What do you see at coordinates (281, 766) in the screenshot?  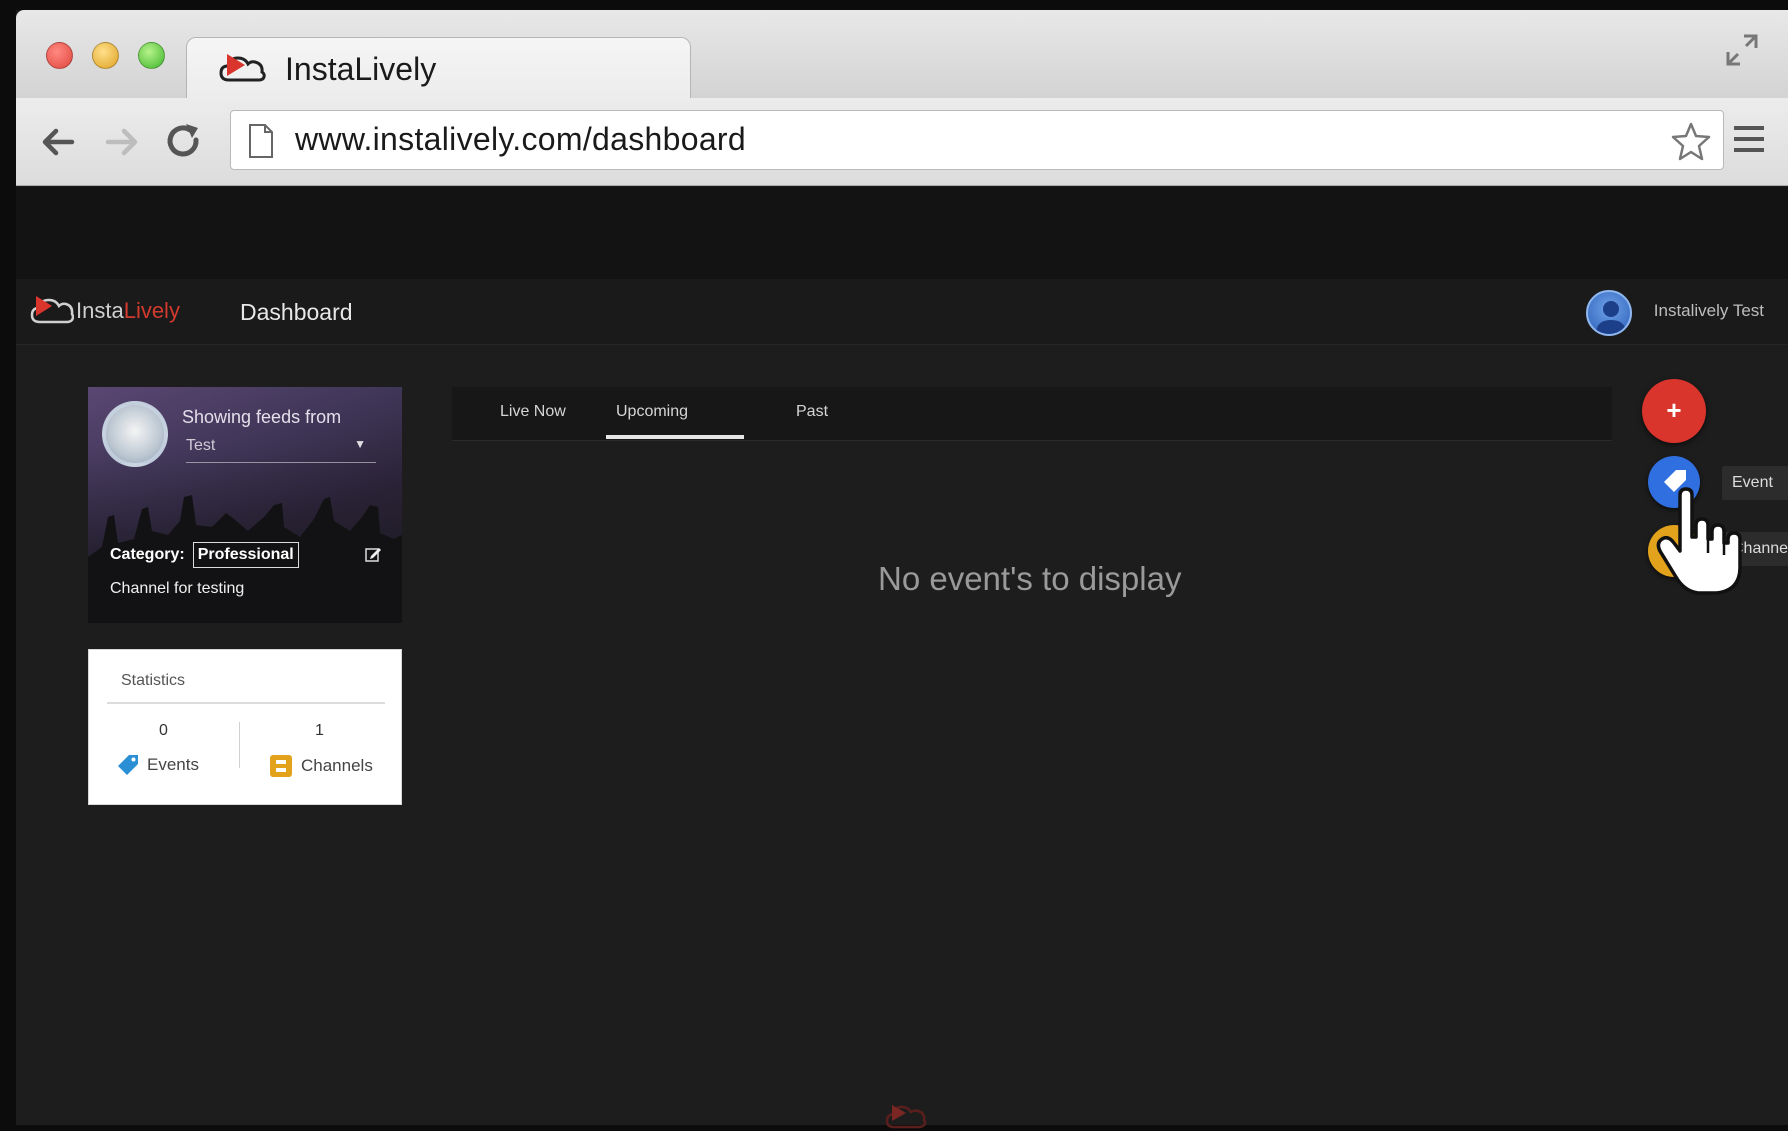 I see `channels-icon` at bounding box center [281, 766].